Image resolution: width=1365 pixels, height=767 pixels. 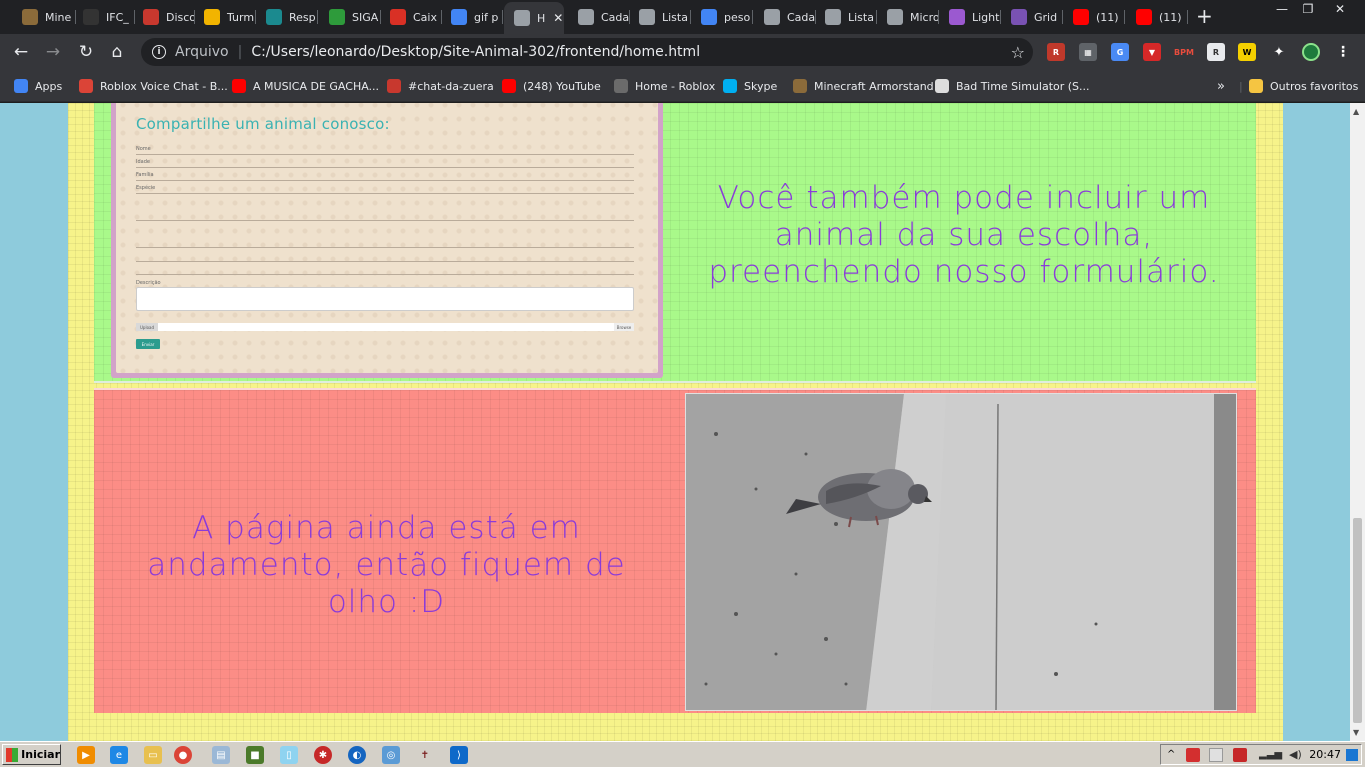 I want to click on bookmark-item: Minecraft Armorstand, so click(x=863, y=86).